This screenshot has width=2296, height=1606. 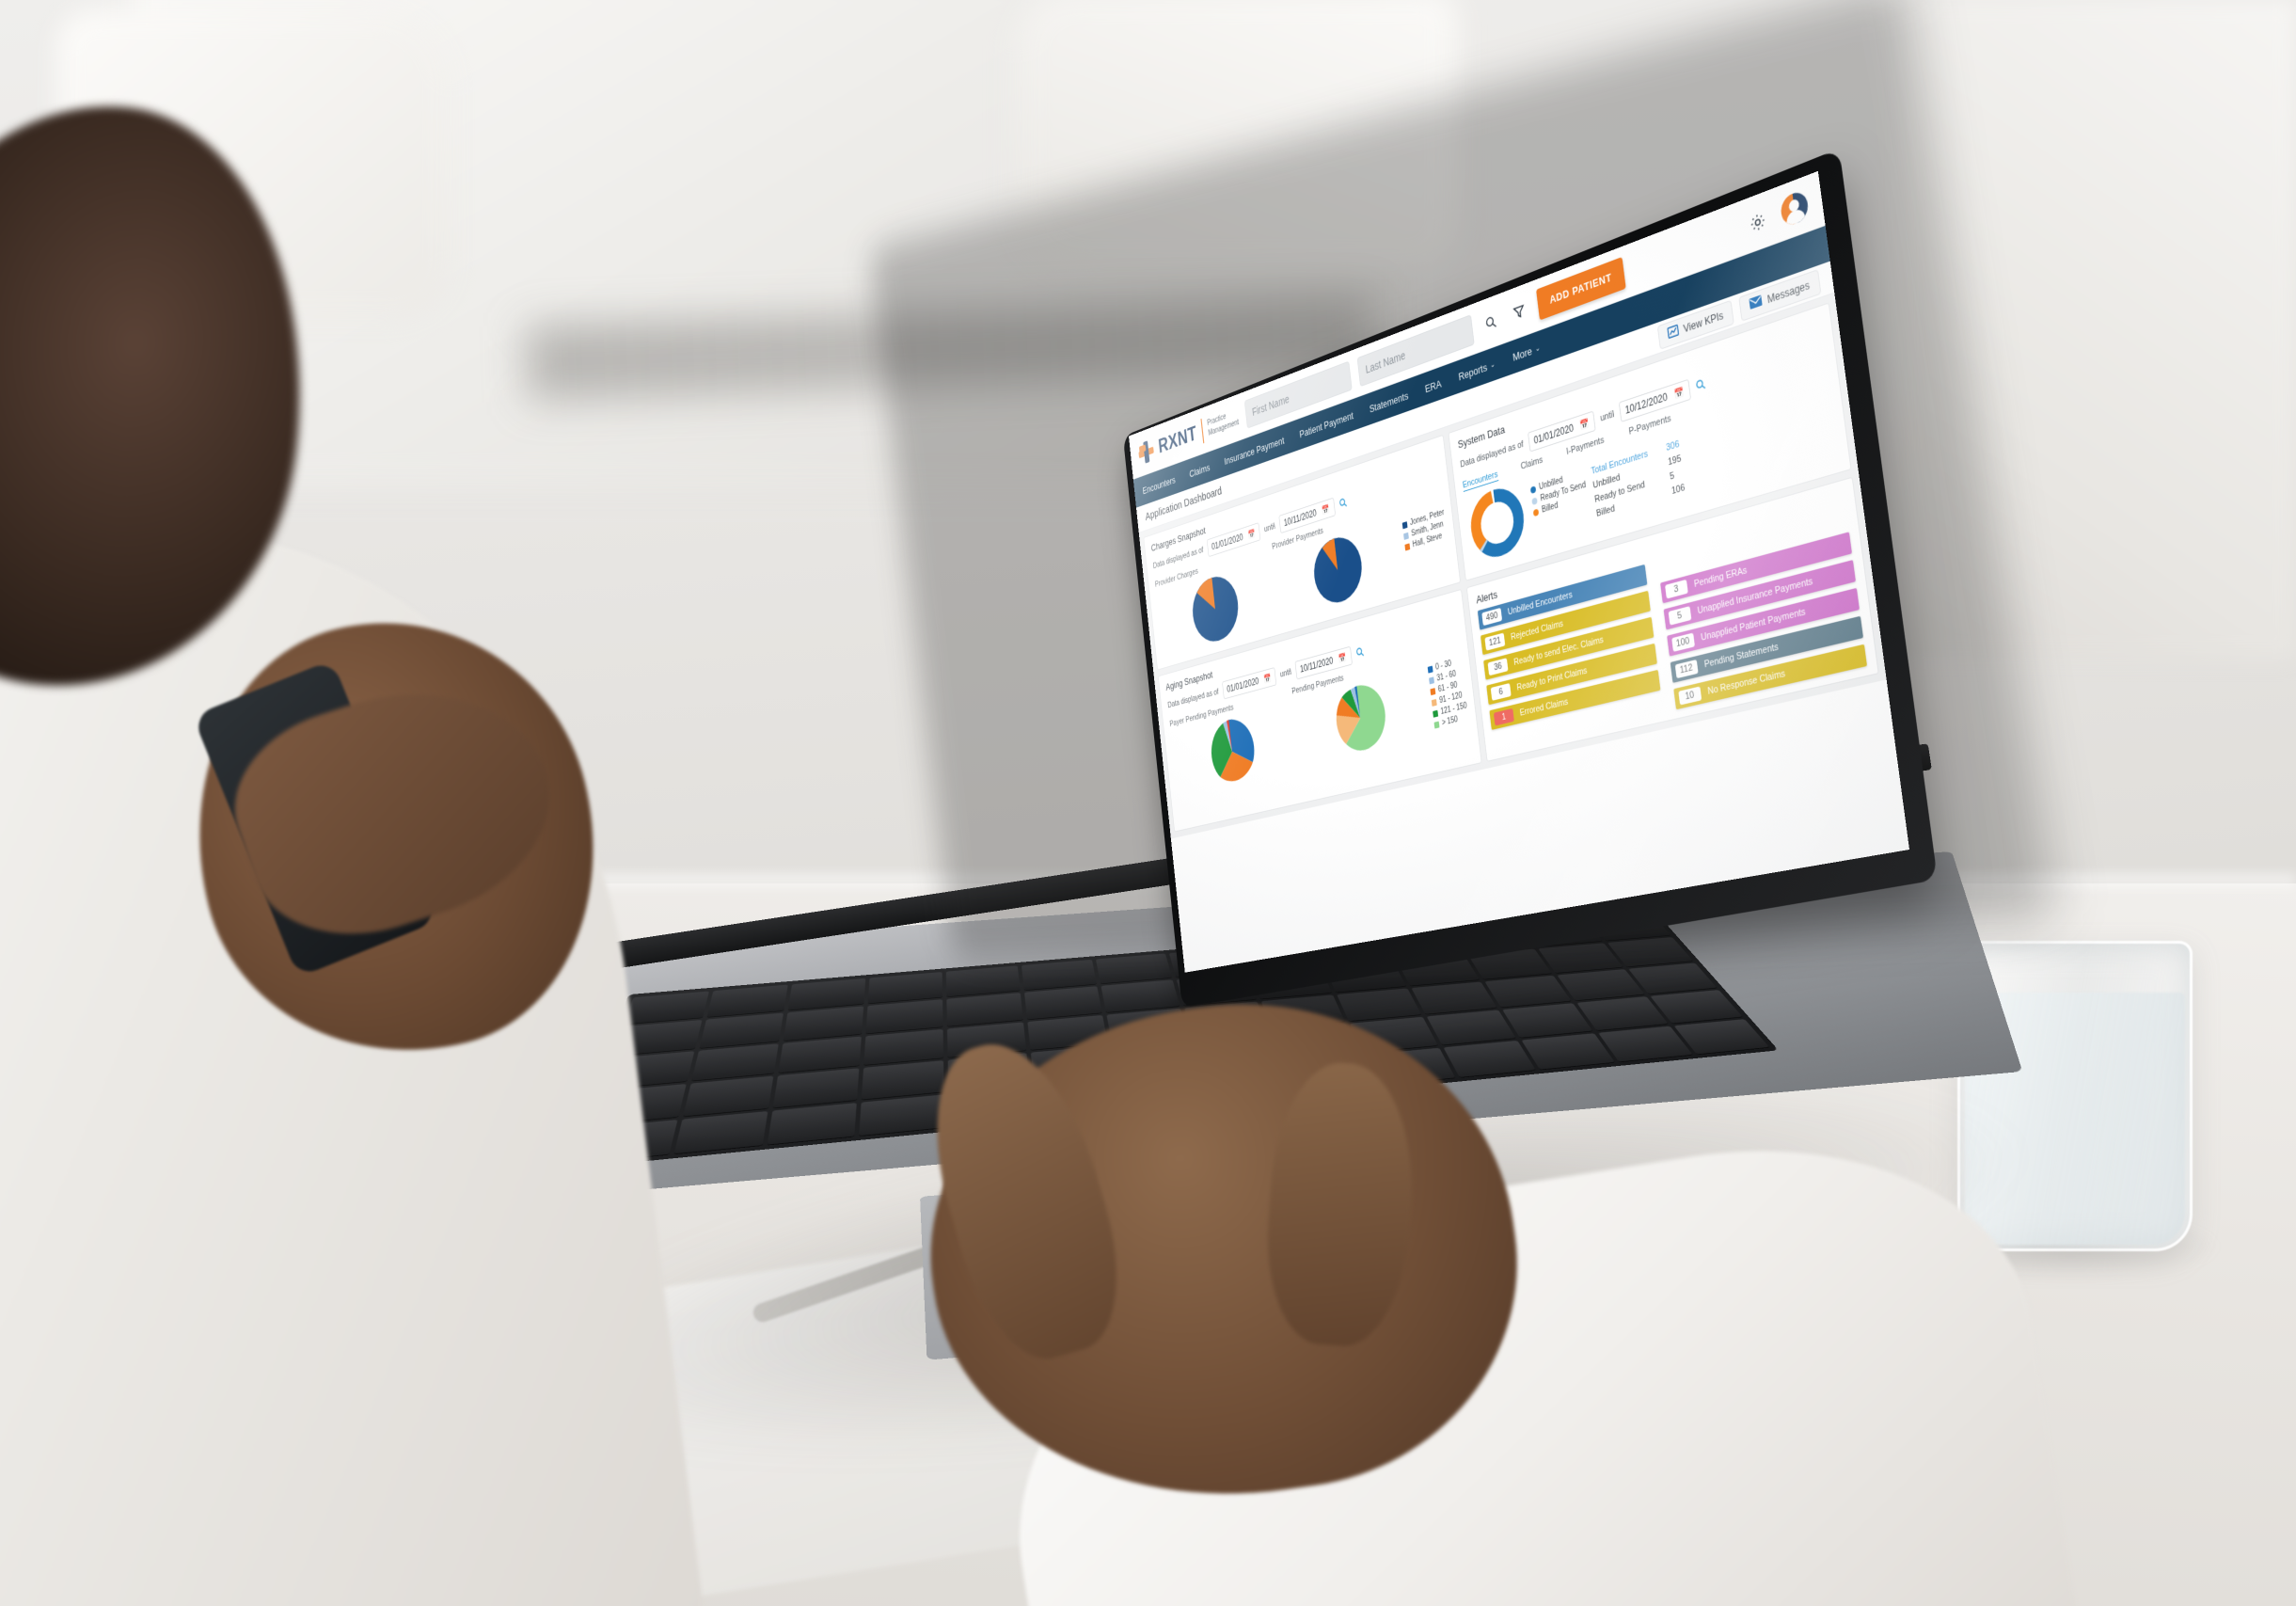 What do you see at coordinates (1177, 439) in the screenshot?
I see `brand-name: RXNT` at bounding box center [1177, 439].